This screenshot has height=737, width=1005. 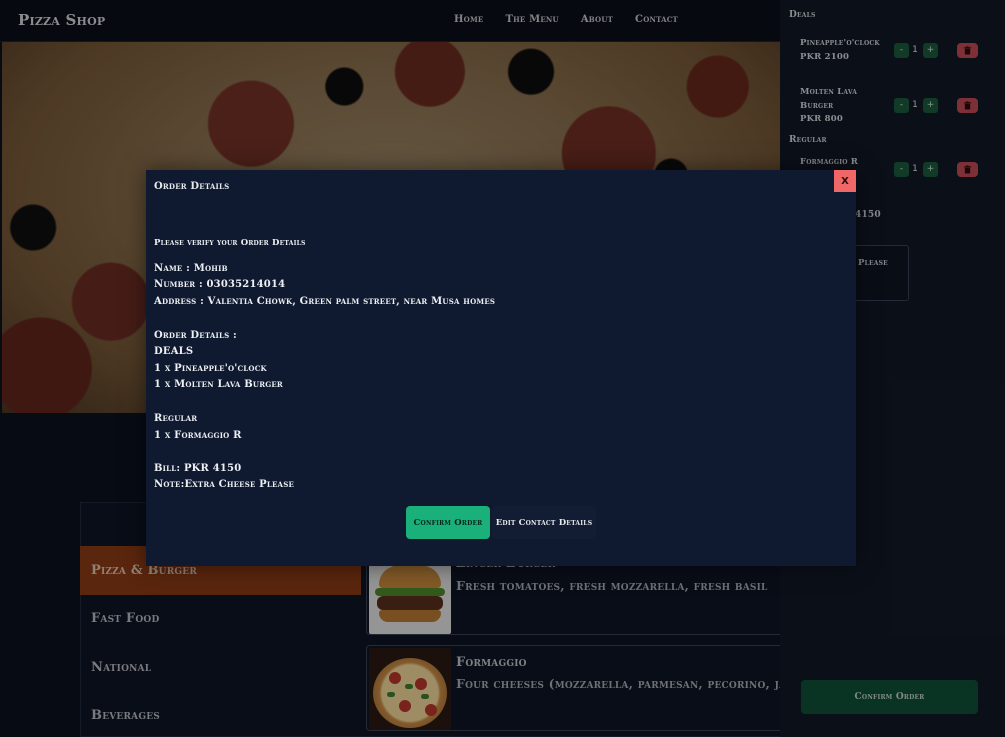 What do you see at coordinates (218, 384) in the screenshot?
I see `order-item: 1 x Molten Lava Burger` at bounding box center [218, 384].